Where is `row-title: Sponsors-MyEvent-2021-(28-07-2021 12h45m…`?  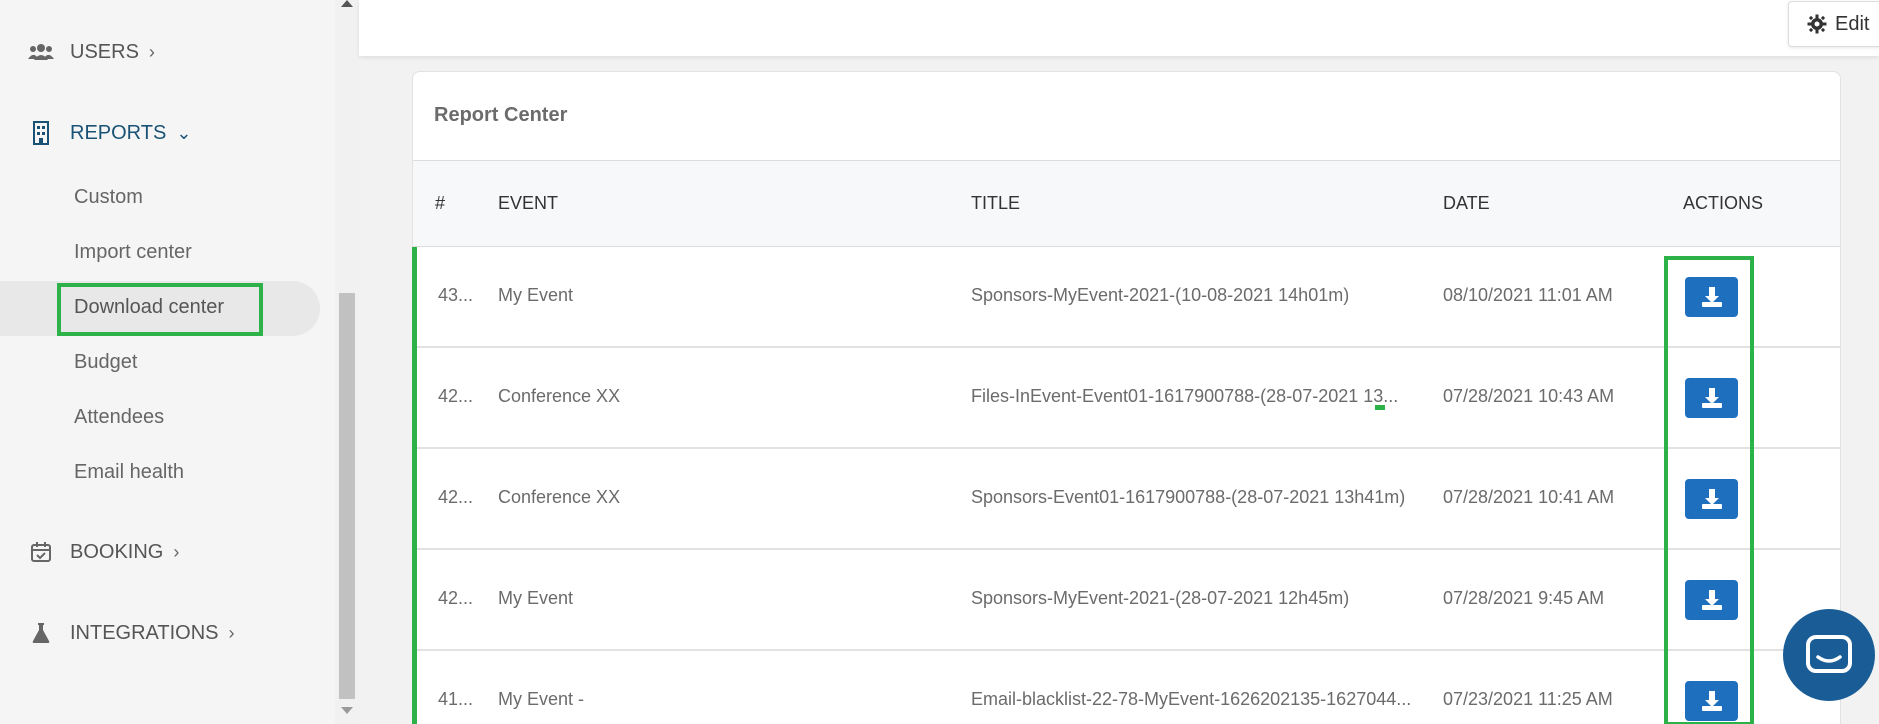
row-title: Sponsors-MyEvent-2021-(28-07-2021 12h45m… is located at coordinates (1160, 598).